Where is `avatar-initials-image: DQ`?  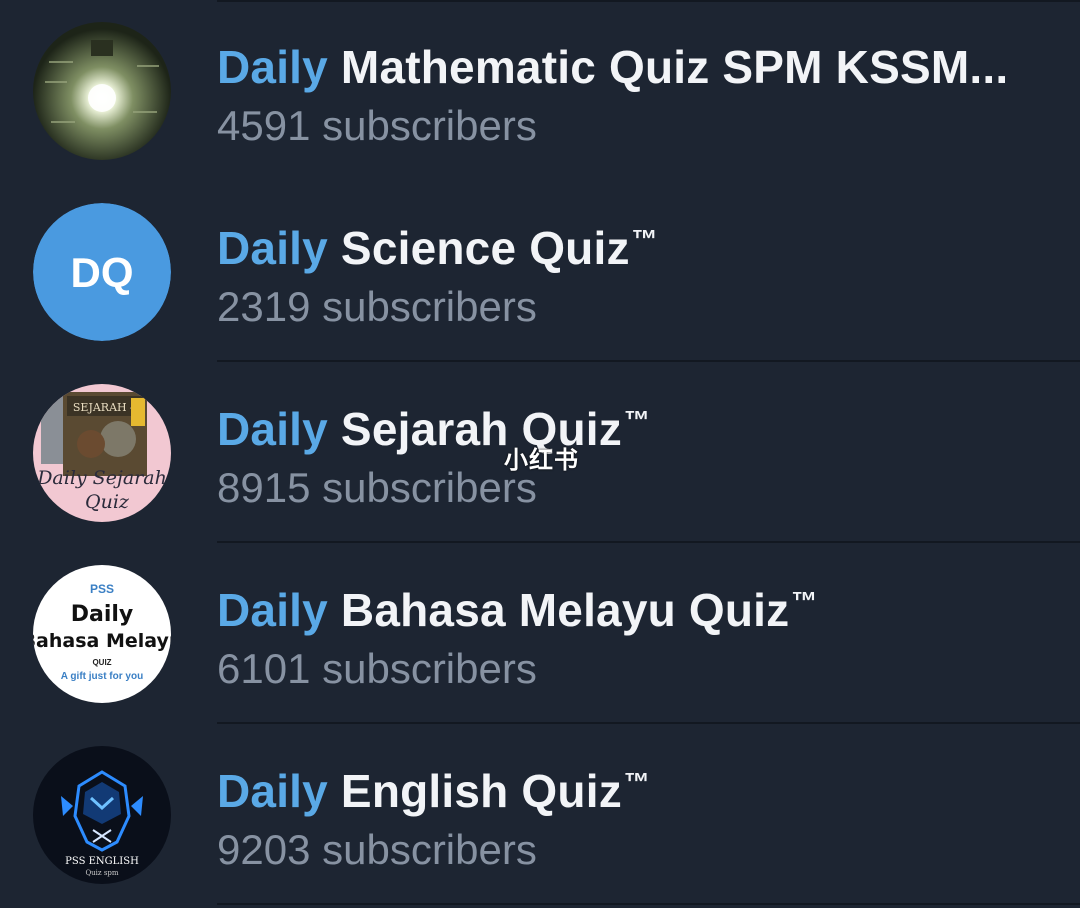
avatar-initials-image: DQ is located at coordinates (102, 272).